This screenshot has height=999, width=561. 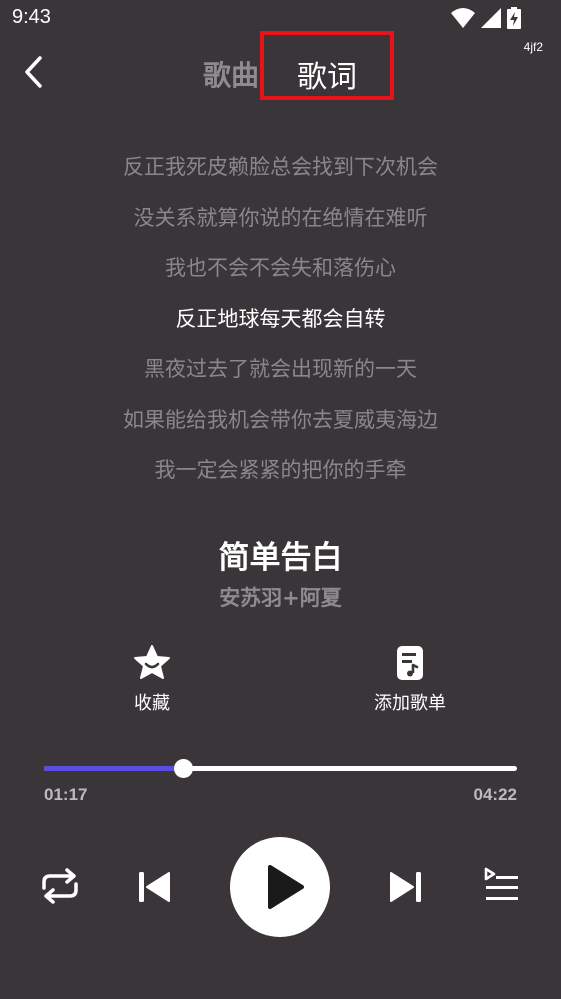 What do you see at coordinates (327, 74) in the screenshot?
I see `tab-lyrics: 歌词` at bounding box center [327, 74].